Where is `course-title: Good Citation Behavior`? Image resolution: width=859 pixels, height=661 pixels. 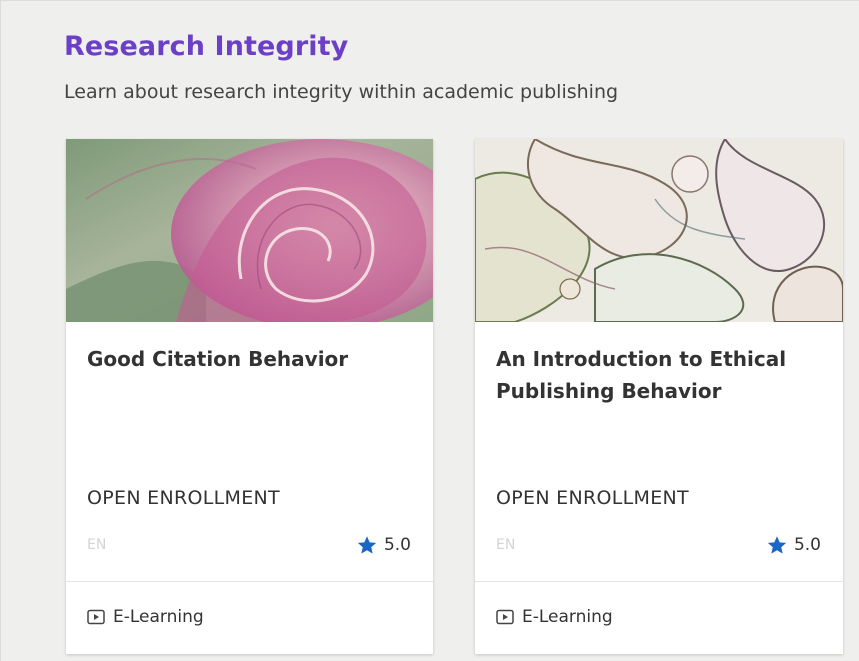
course-title: Good Citation Behavior is located at coordinates (249, 359).